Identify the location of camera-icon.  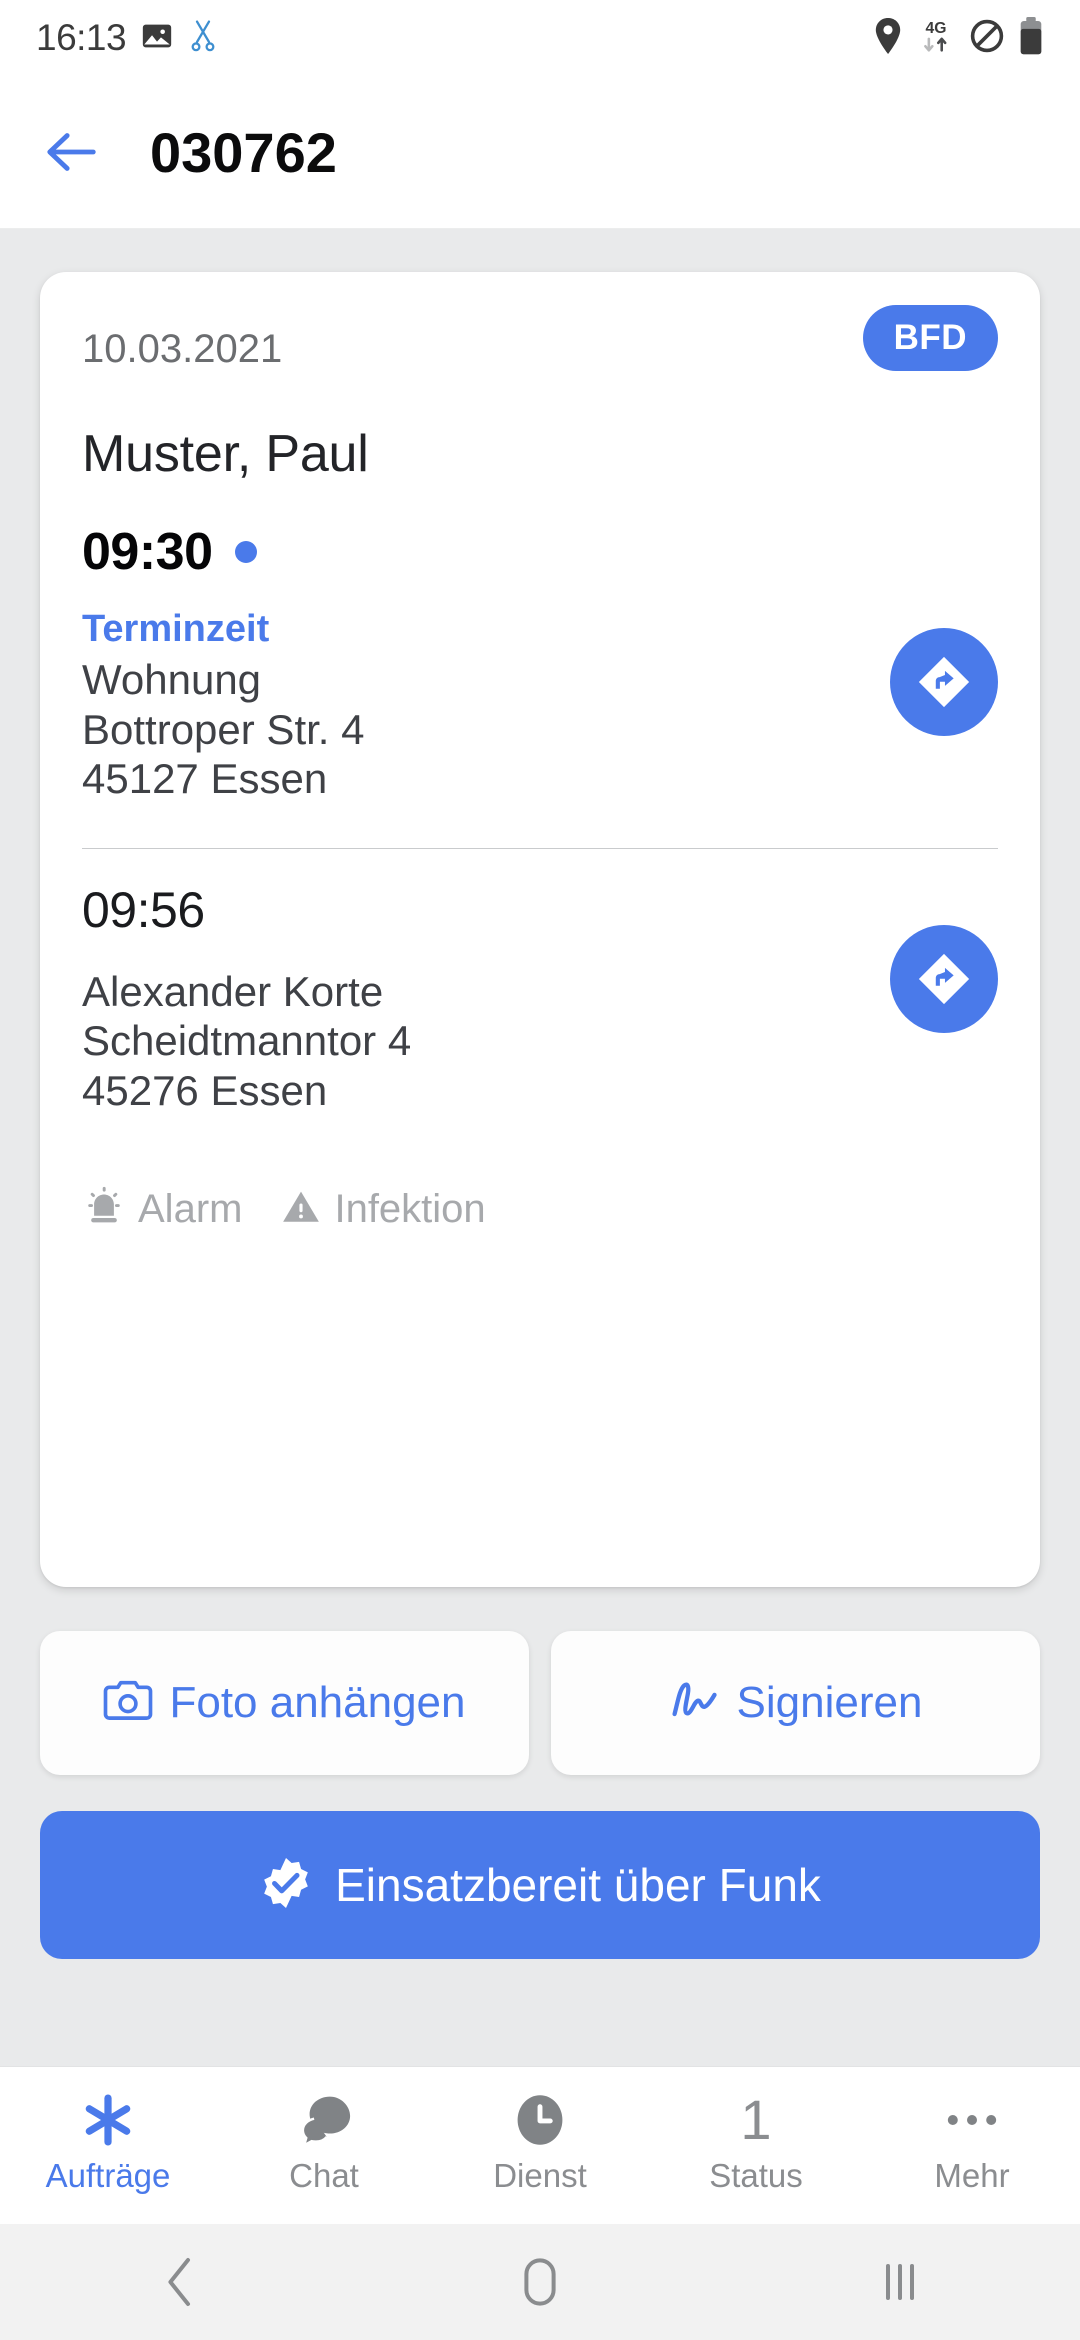
(128, 1703).